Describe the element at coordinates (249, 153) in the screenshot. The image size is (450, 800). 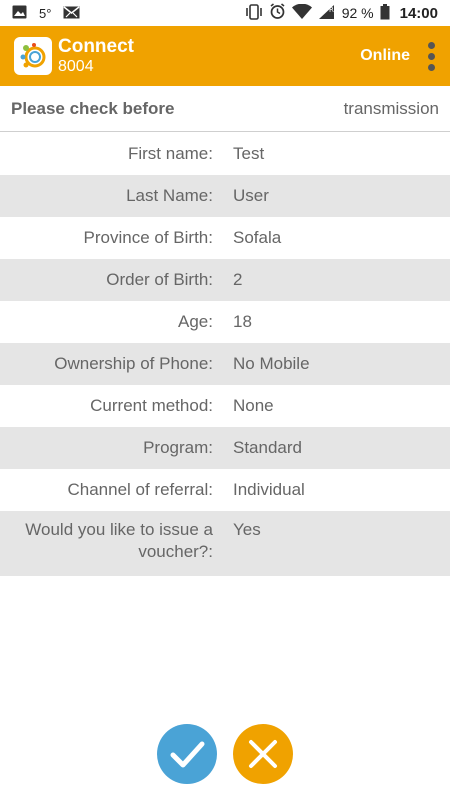
I see `row-value: Test` at that location.